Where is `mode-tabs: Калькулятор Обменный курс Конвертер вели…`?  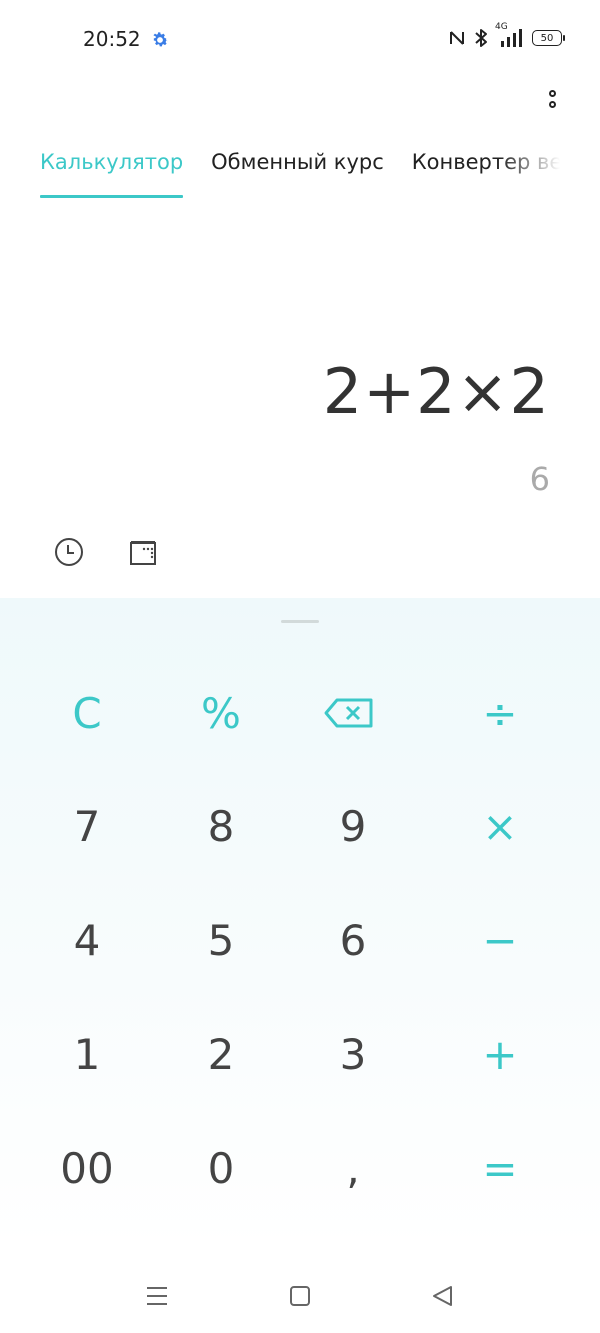
mode-tabs: Калькулятор Обменный курс Конвертер вели… is located at coordinates (300, 180).